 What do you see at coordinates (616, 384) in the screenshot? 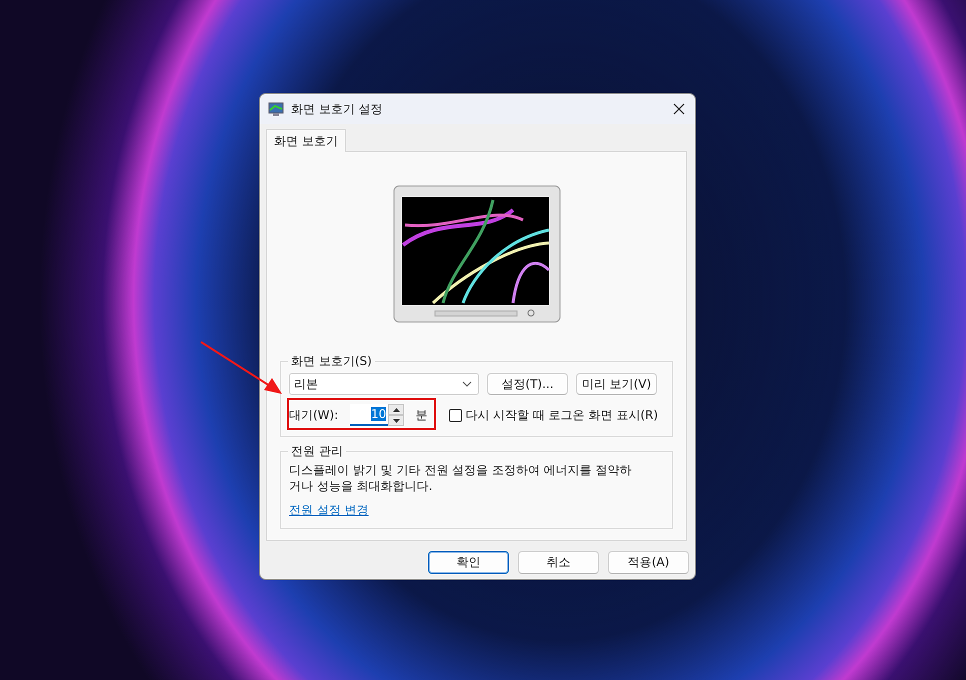
I see `preview-button: 미리 보기(V)` at bounding box center [616, 384].